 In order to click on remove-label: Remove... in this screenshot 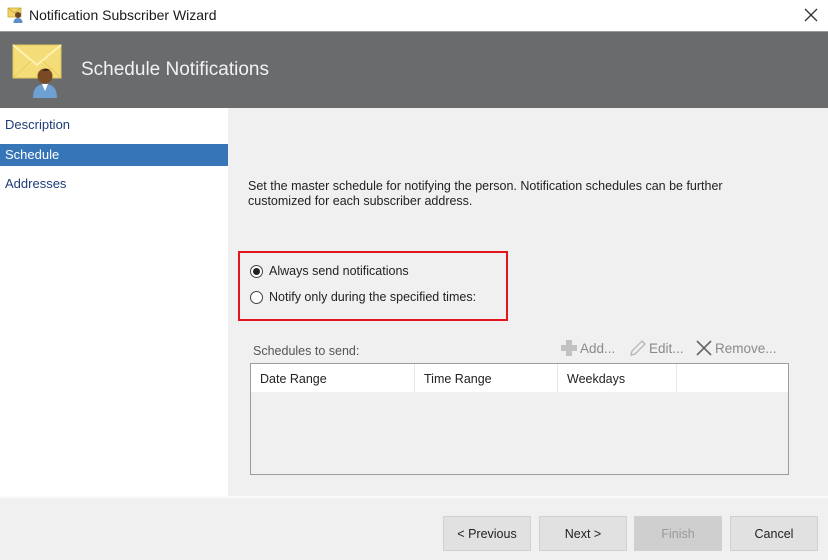, I will do `click(746, 348)`.